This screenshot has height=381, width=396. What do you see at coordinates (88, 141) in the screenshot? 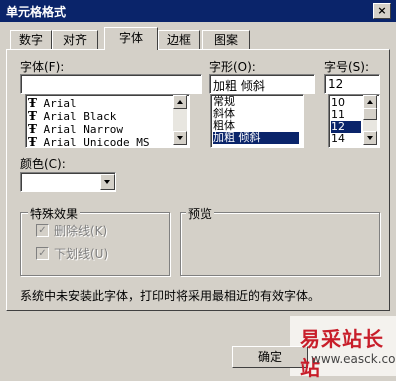
I see `list-item: Ŧ Arial Unicode MS` at bounding box center [88, 141].